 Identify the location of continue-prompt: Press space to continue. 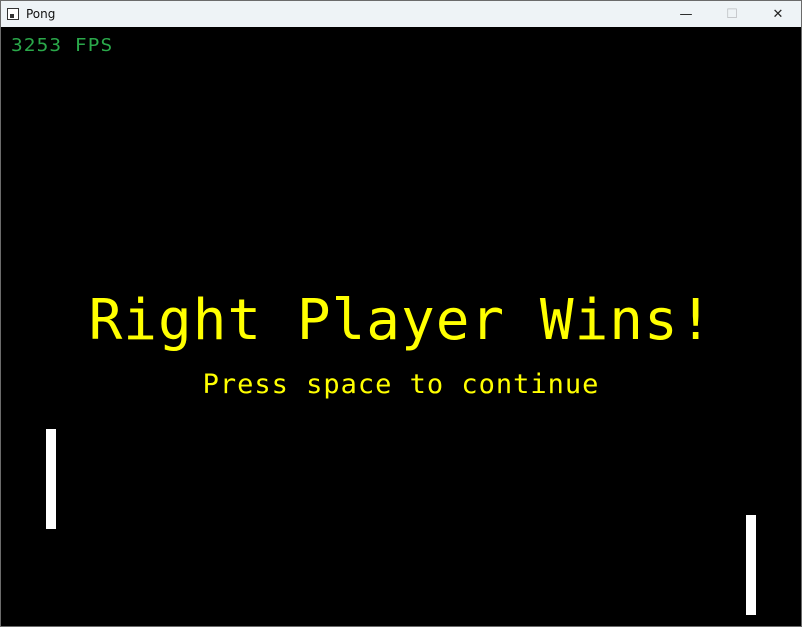
(401, 384).